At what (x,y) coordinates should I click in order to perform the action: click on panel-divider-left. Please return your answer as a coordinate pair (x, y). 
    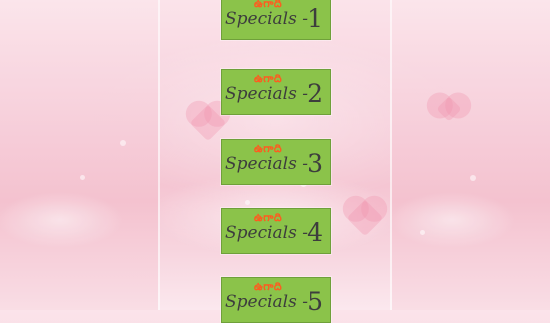
    Looking at the image, I should click on (159, 155).